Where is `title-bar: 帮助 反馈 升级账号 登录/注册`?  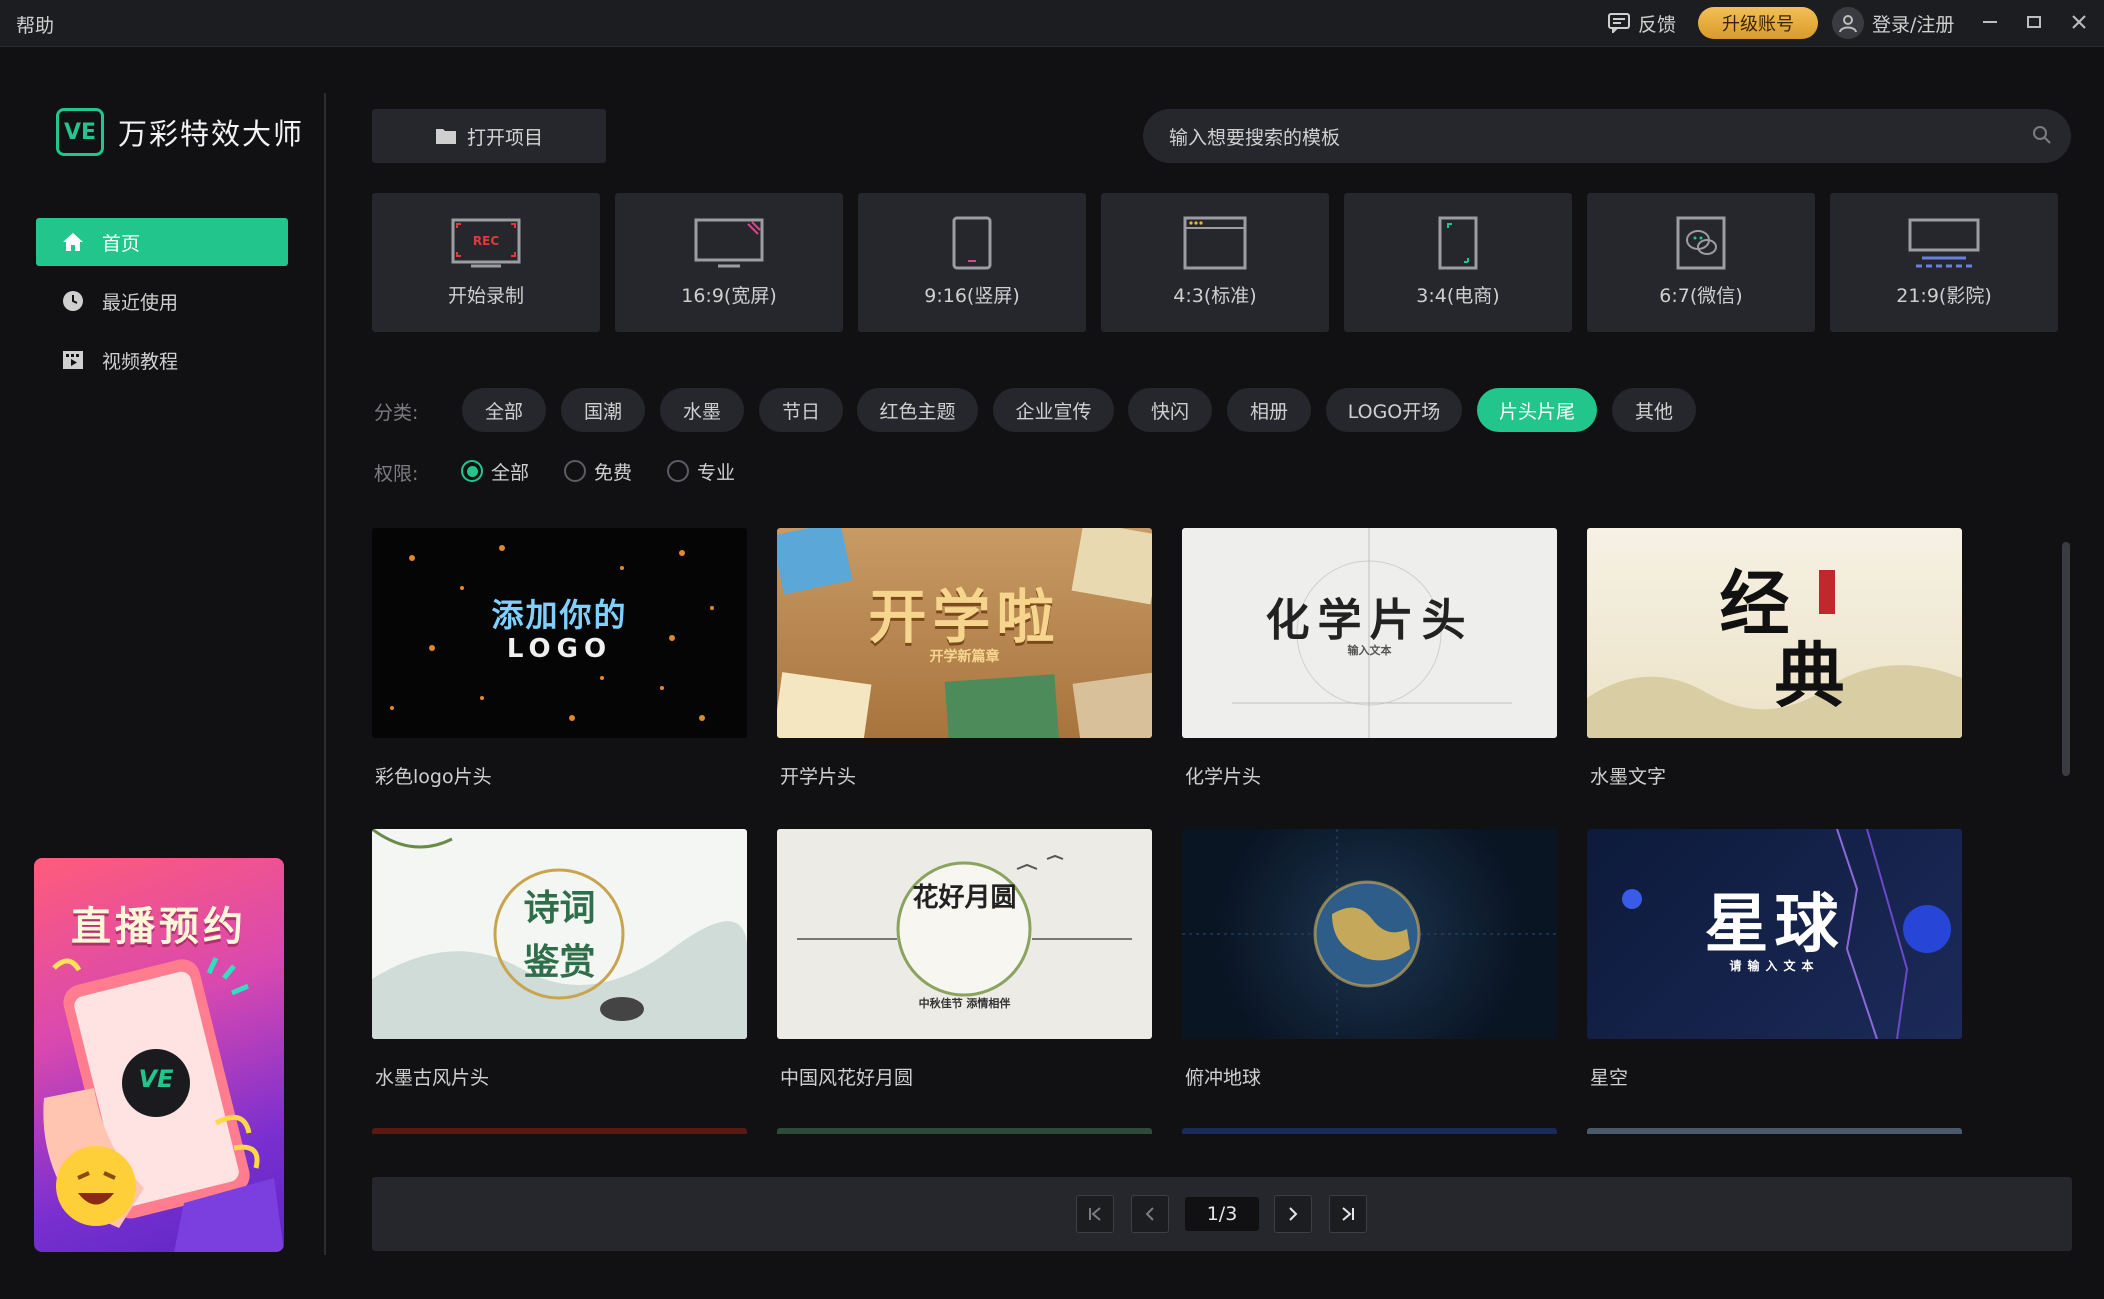
title-bar: 帮助 反馈 升级账号 登录/注册 is located at coordinates (1052, 23).